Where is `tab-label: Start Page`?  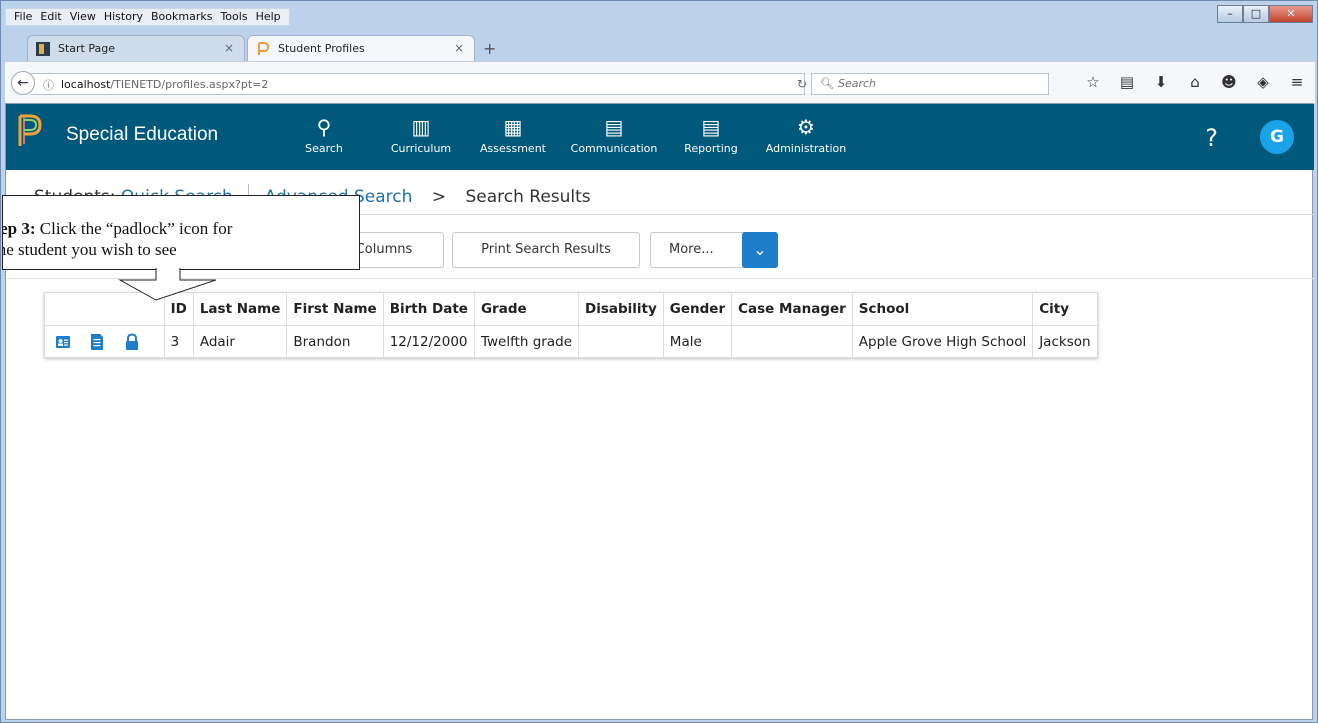 tab-label: Start Page is located at coordinates (86, 48).